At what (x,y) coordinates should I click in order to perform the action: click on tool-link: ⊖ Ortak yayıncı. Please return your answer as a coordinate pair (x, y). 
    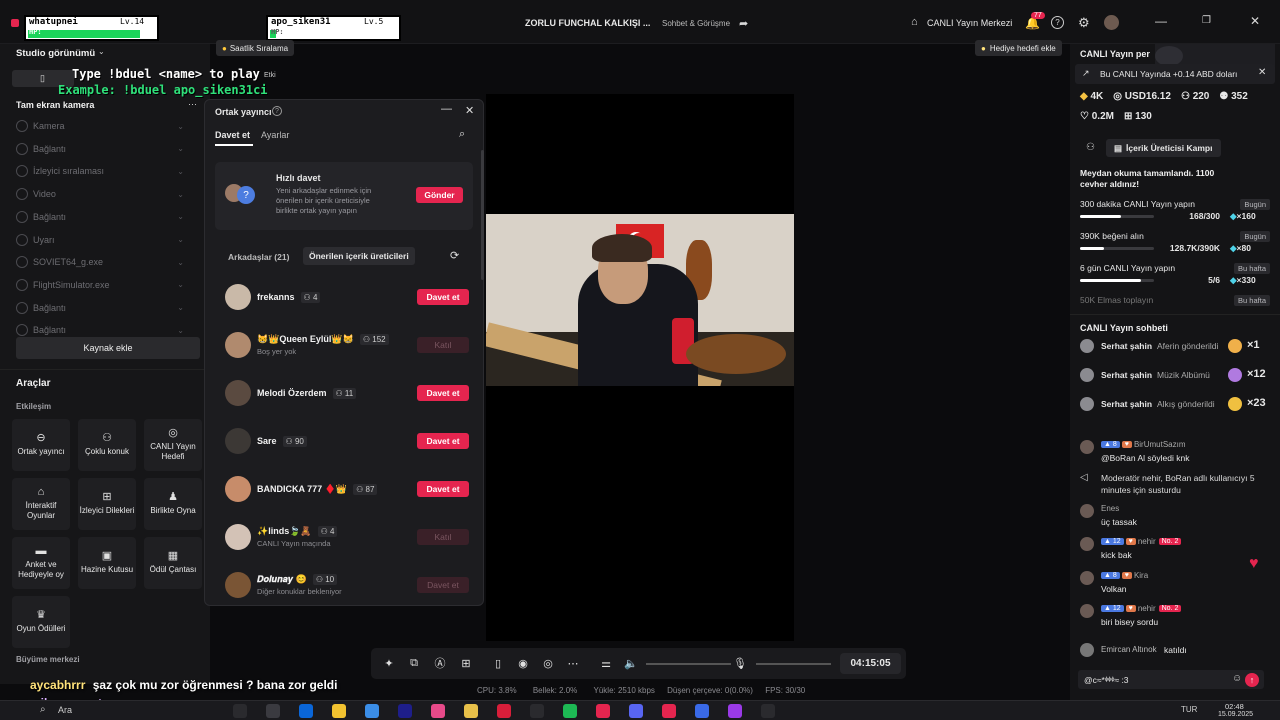
    Looking at the image, I should click on (41, 445).